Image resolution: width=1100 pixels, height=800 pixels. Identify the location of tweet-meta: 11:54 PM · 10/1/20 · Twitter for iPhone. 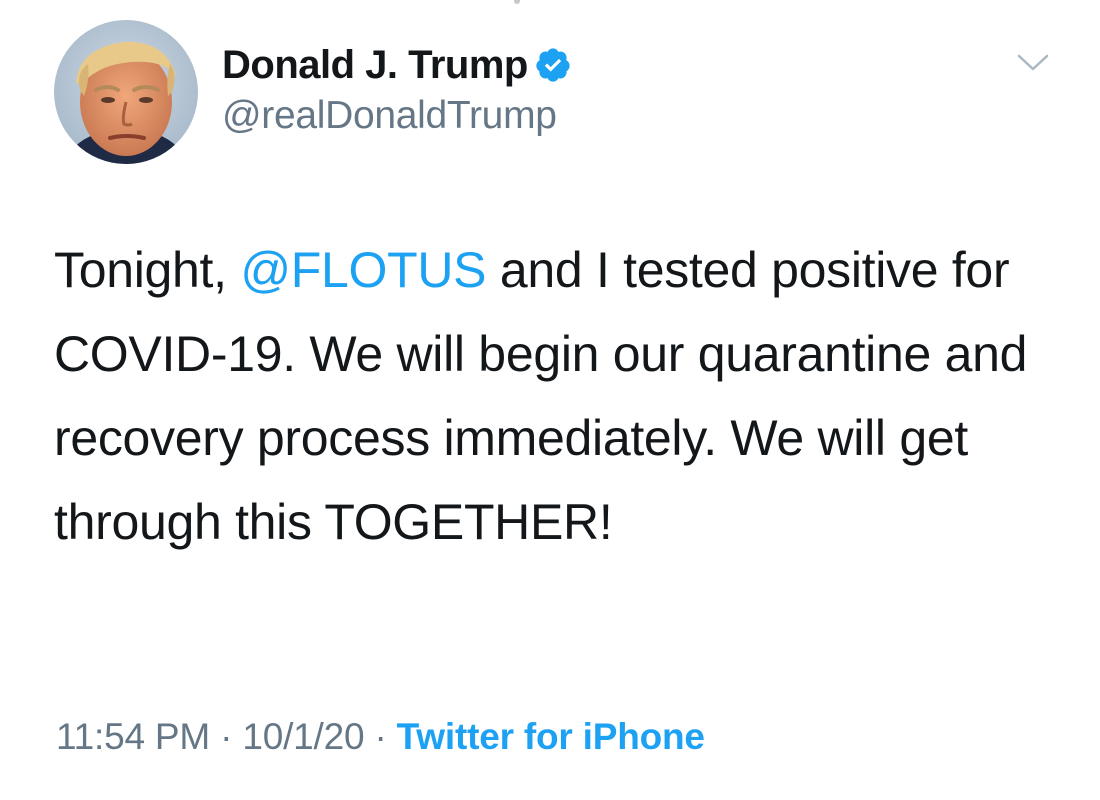
(380, 737).